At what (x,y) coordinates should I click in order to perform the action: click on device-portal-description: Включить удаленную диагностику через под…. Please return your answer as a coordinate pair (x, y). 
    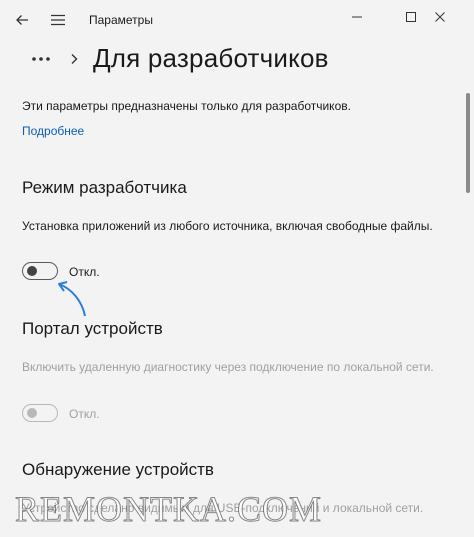
    Looking at the image, I should click on (228, 367).